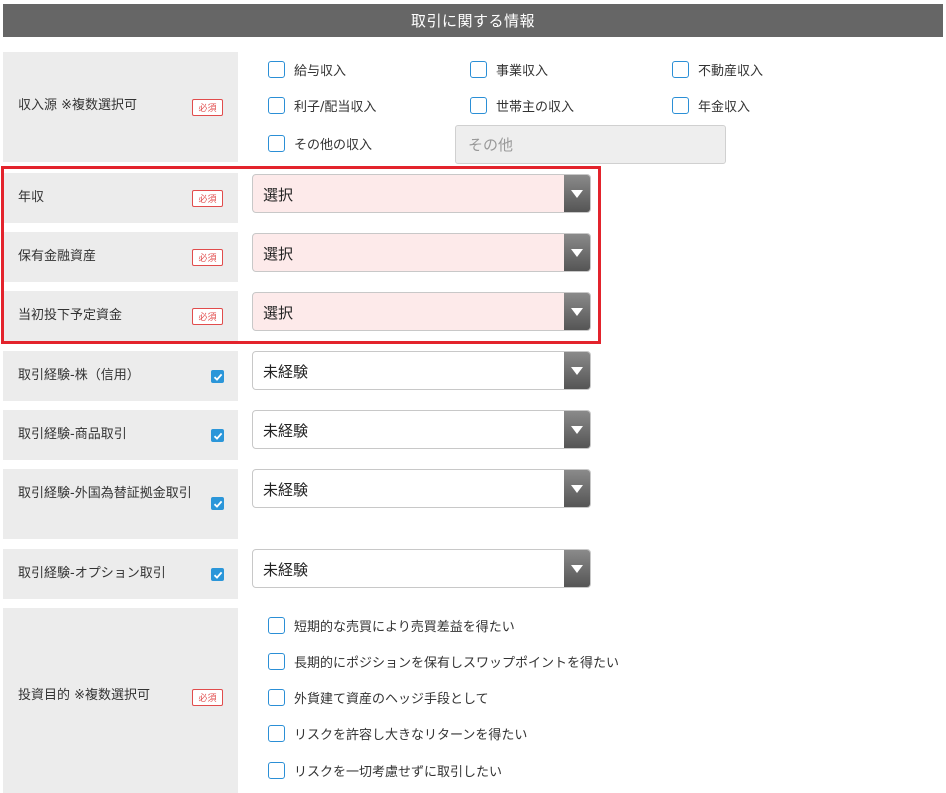  What do you see at coordinates (731, 71) in the screenshot?
I see `checkbox-label: 不動産収入` at bounding box center [731, 71].